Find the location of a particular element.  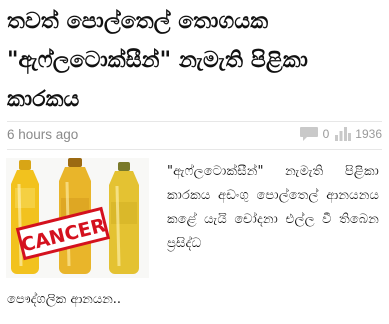

comment-icon is located at coordinates (309, 134).